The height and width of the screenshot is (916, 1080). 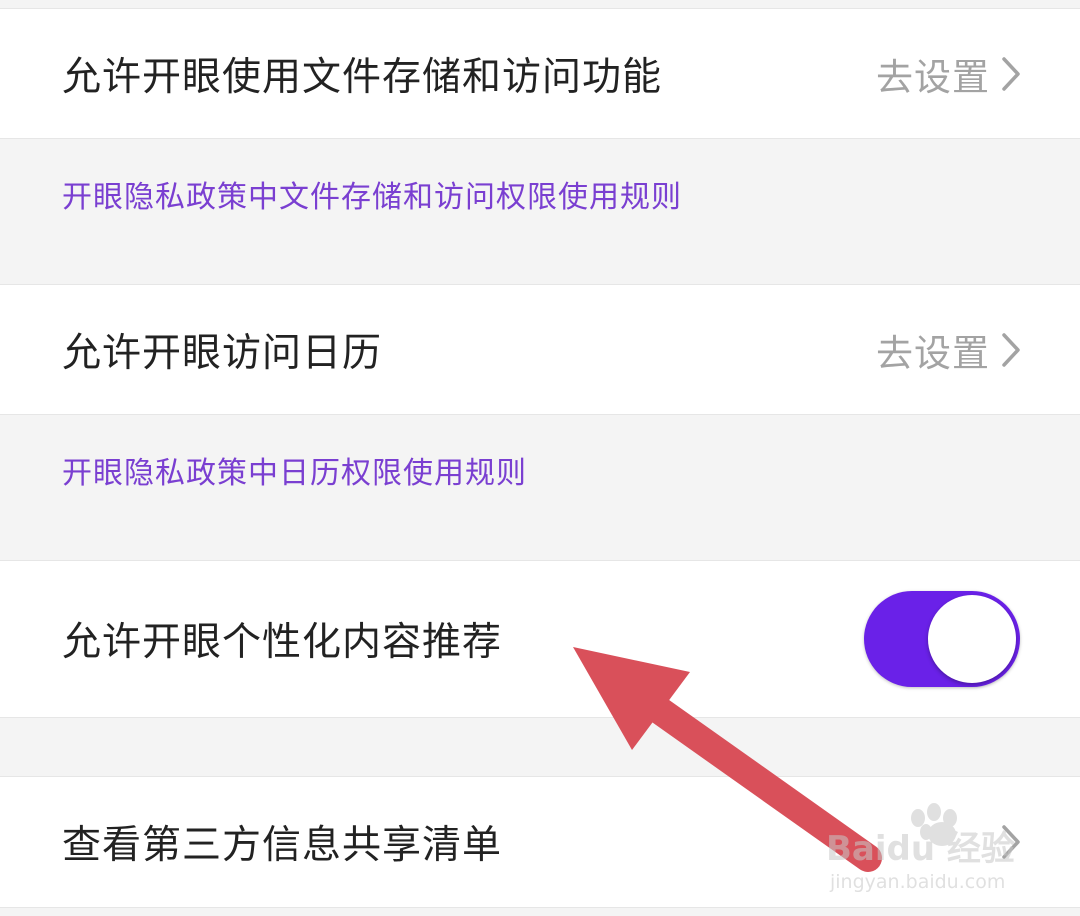 I want to click on watermark-logo-text: Baidu 经验, so click(x=920, y=849).